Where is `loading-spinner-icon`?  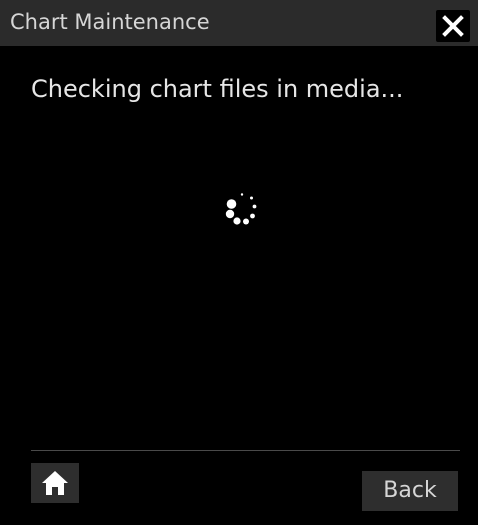
loading-spinner-icon is located at coordinates (241, 209).